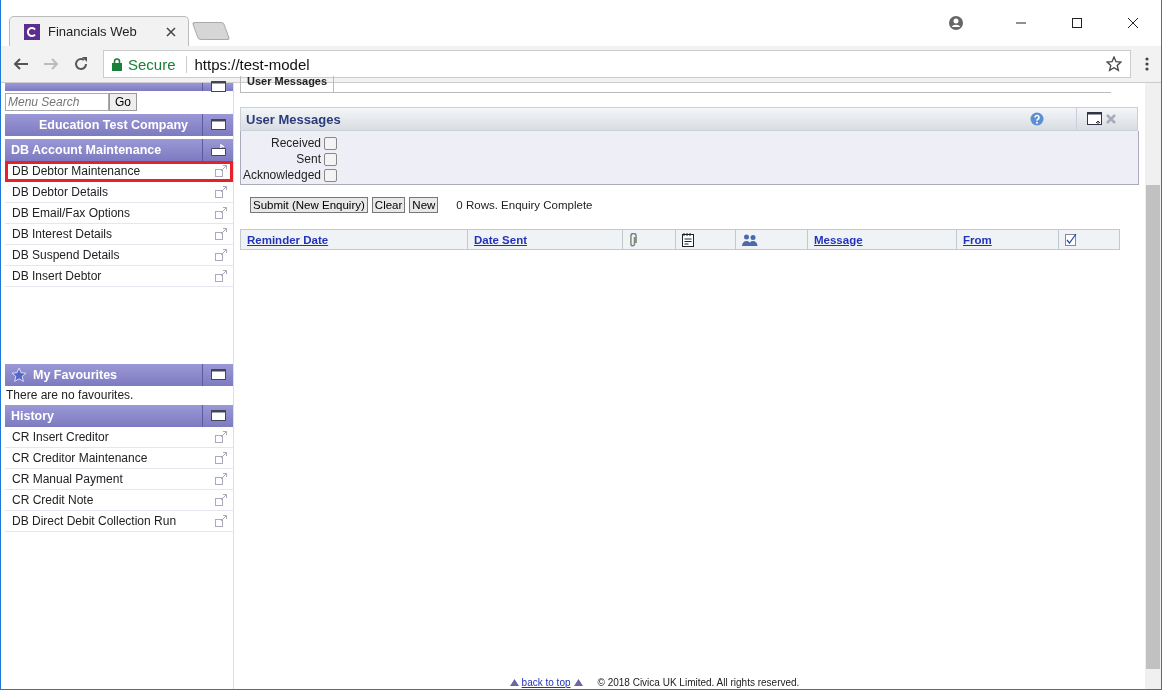 This screenshot has height=692, width=1162. I want to click on action-button: Clear, so click(388, 205).